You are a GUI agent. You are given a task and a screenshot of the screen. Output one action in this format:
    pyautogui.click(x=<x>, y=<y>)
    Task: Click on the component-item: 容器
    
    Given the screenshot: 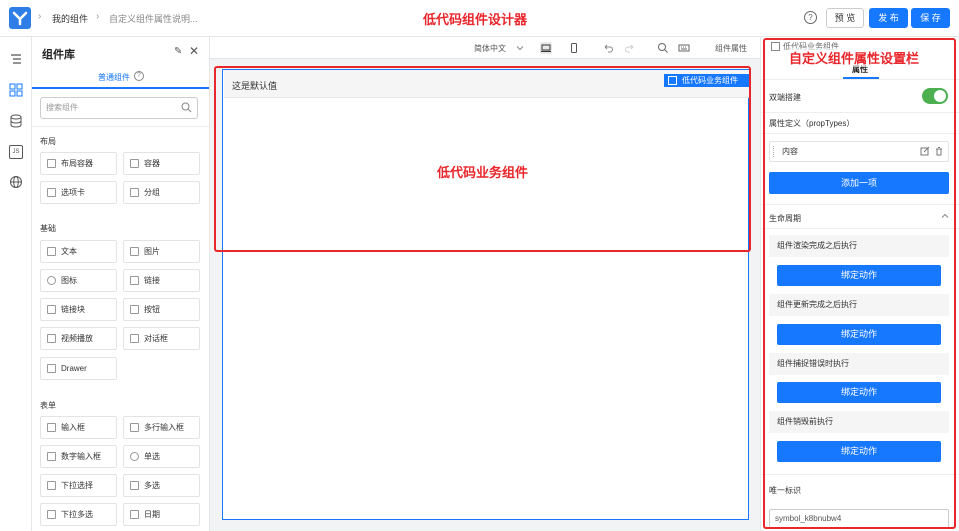 What is the action you would take?
    pyautogui.click(x=161, y=163)
    